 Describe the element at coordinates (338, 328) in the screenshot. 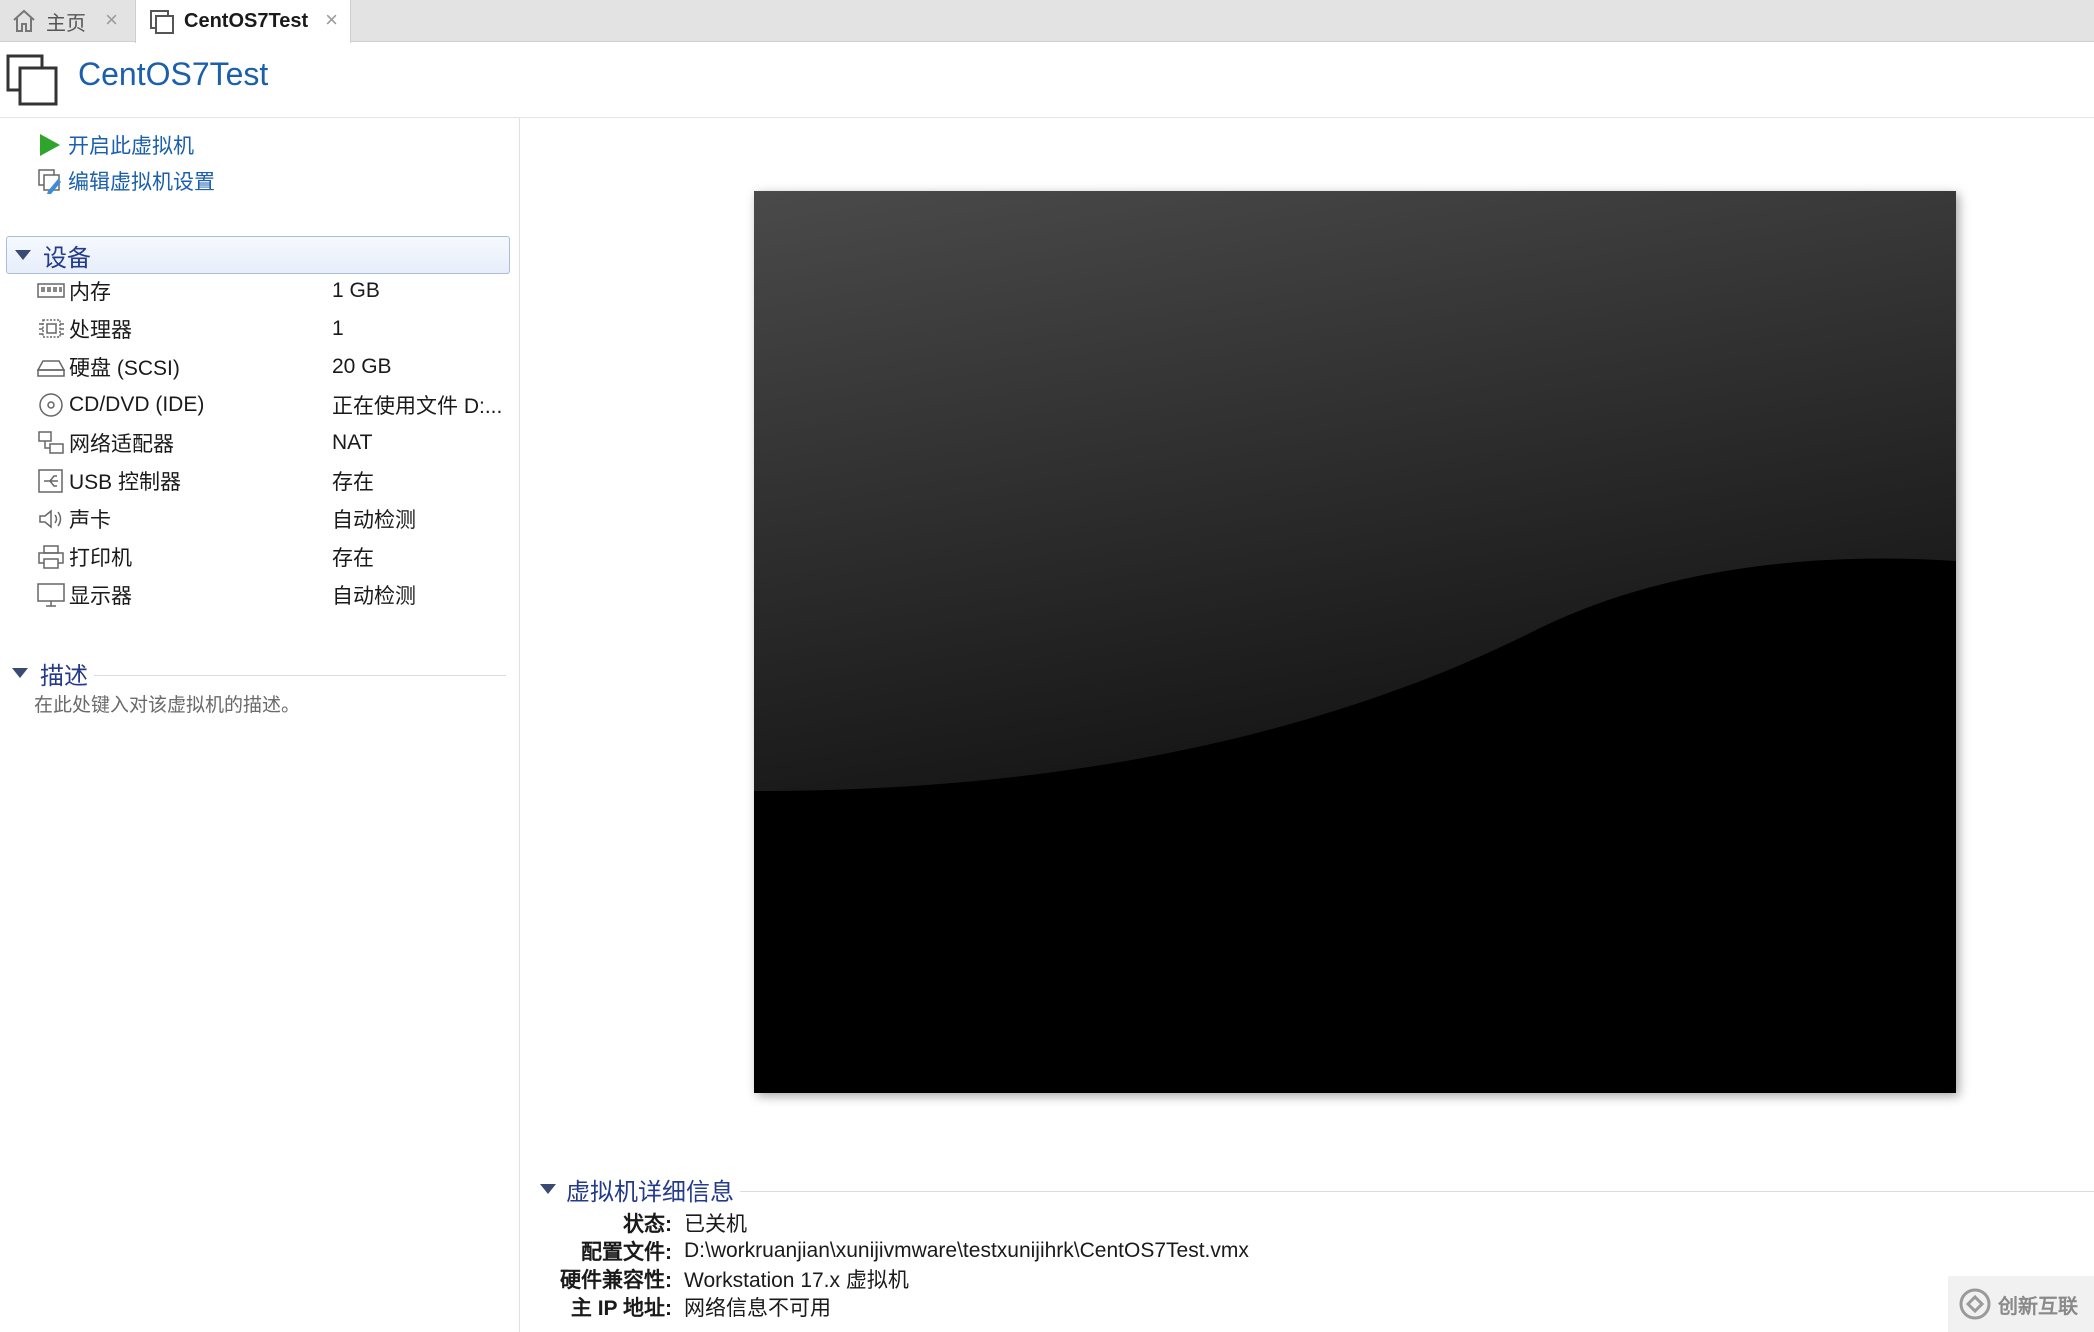

I see `device-value: 1` at that location.